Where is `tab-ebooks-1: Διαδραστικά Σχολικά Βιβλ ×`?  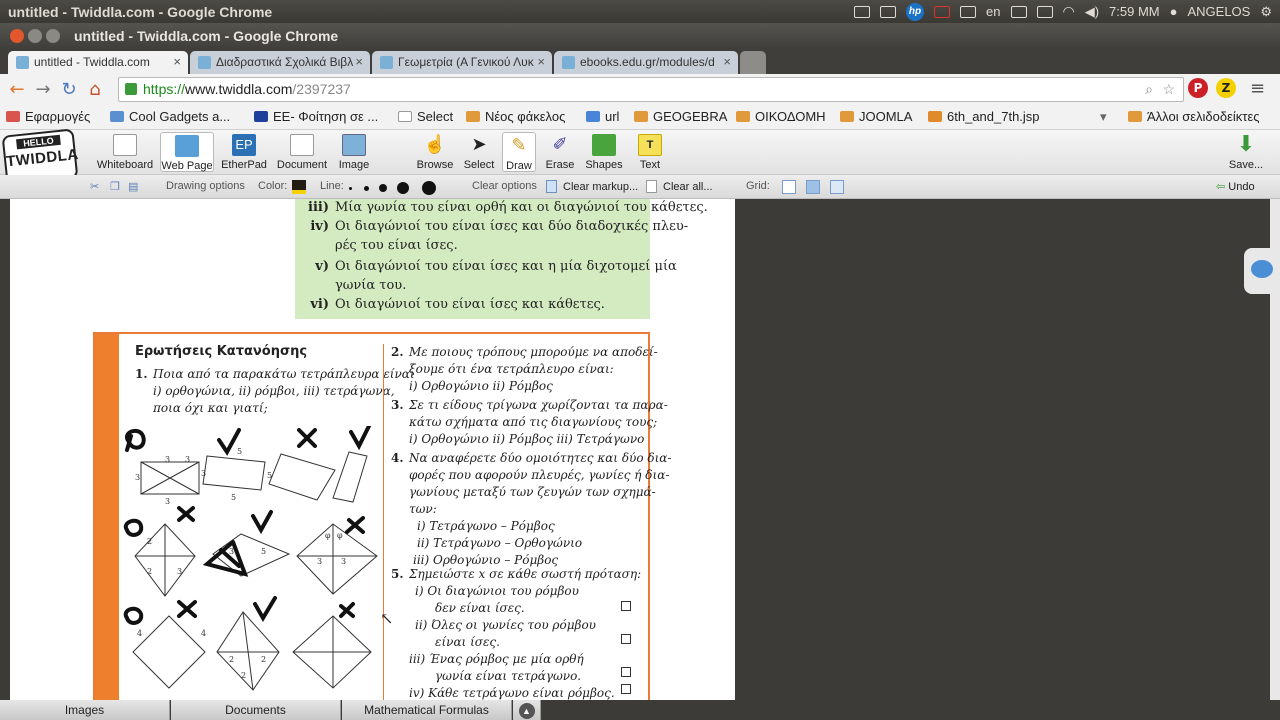 tab-ebooks-1: Διαδραστικά Σχολικά Βιβλ × is located at coordinates (280, 62).